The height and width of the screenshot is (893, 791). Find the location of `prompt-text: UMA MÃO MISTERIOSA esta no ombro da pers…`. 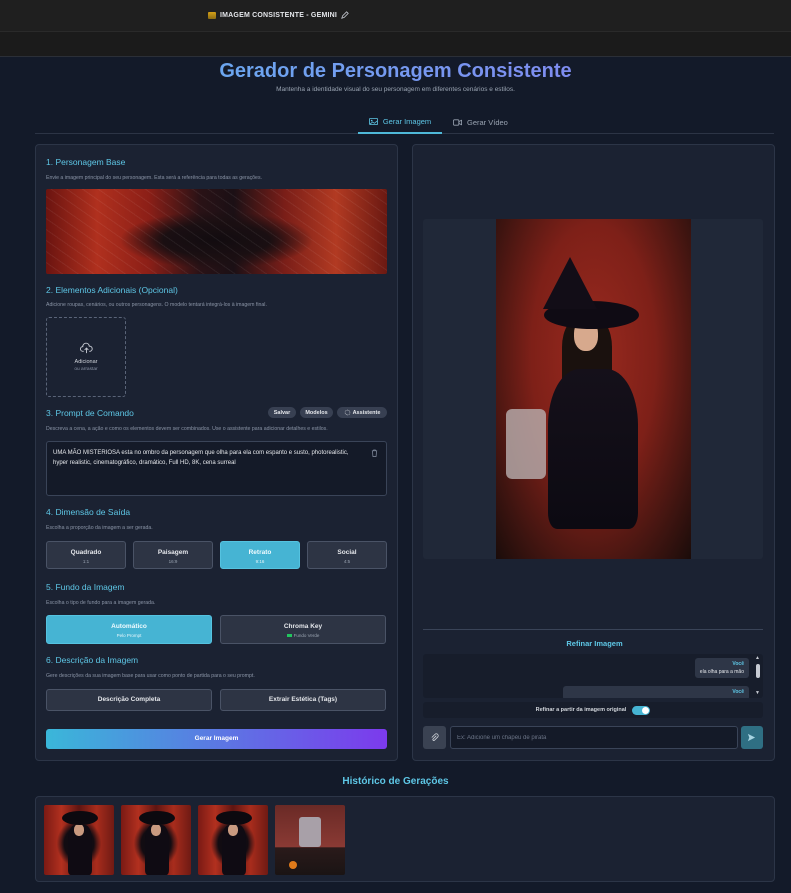

prompt-text: UMA MÃO MISTERIOSA esta no ombro da pers… is located at coordinates (201, 458).